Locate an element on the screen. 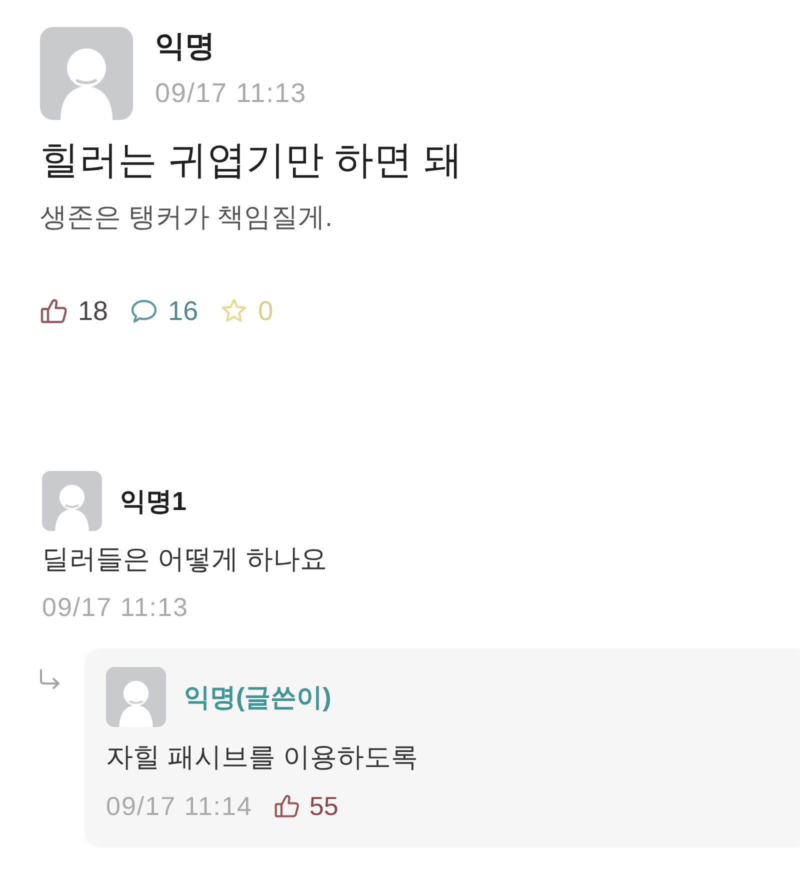 The image size is (800, 873). post-timestamp: 09/17 11:13 is located at coordinates (231, 93).